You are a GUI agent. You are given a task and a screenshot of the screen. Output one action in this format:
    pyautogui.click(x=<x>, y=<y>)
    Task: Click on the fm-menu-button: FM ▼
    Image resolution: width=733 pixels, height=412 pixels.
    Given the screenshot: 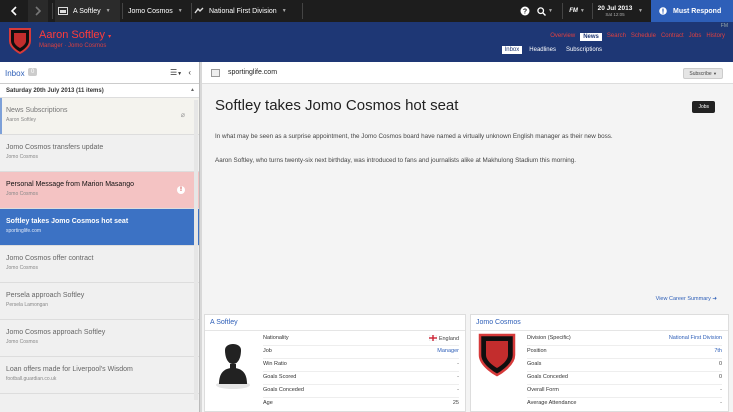 What is the action you would take?
    pyautogui.click(x=577, y=11)
    